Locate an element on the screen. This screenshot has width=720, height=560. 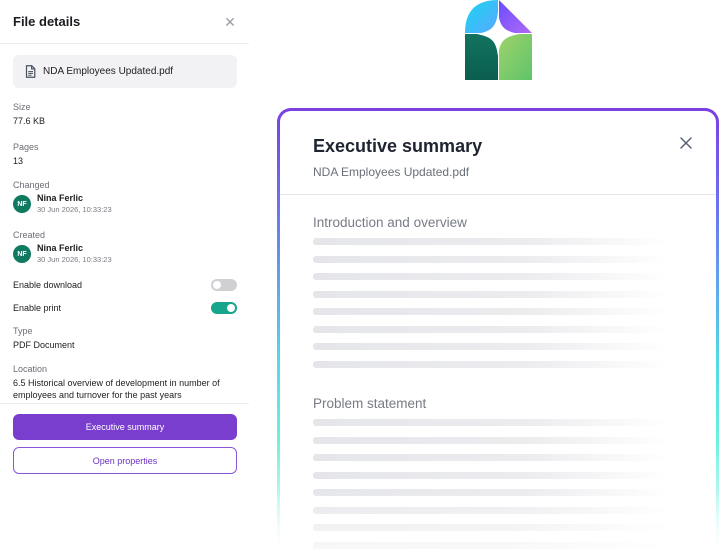
enable-download-label: Enable download is located at coordinates (48, 285).